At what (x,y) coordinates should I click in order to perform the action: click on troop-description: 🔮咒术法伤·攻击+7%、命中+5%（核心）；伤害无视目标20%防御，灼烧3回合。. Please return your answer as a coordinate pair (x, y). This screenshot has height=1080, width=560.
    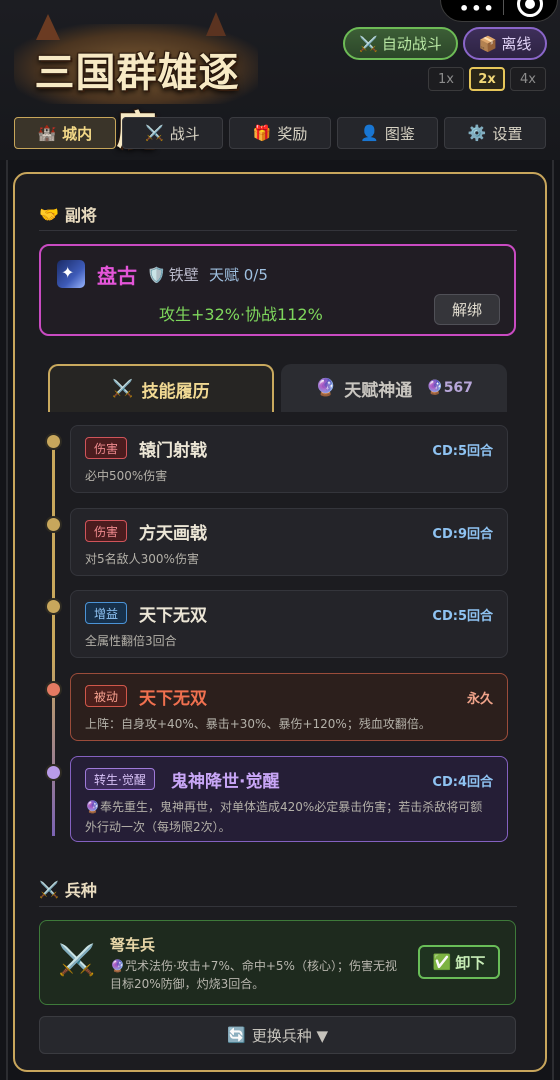
    Looking at the image, I should click on (253, 975).